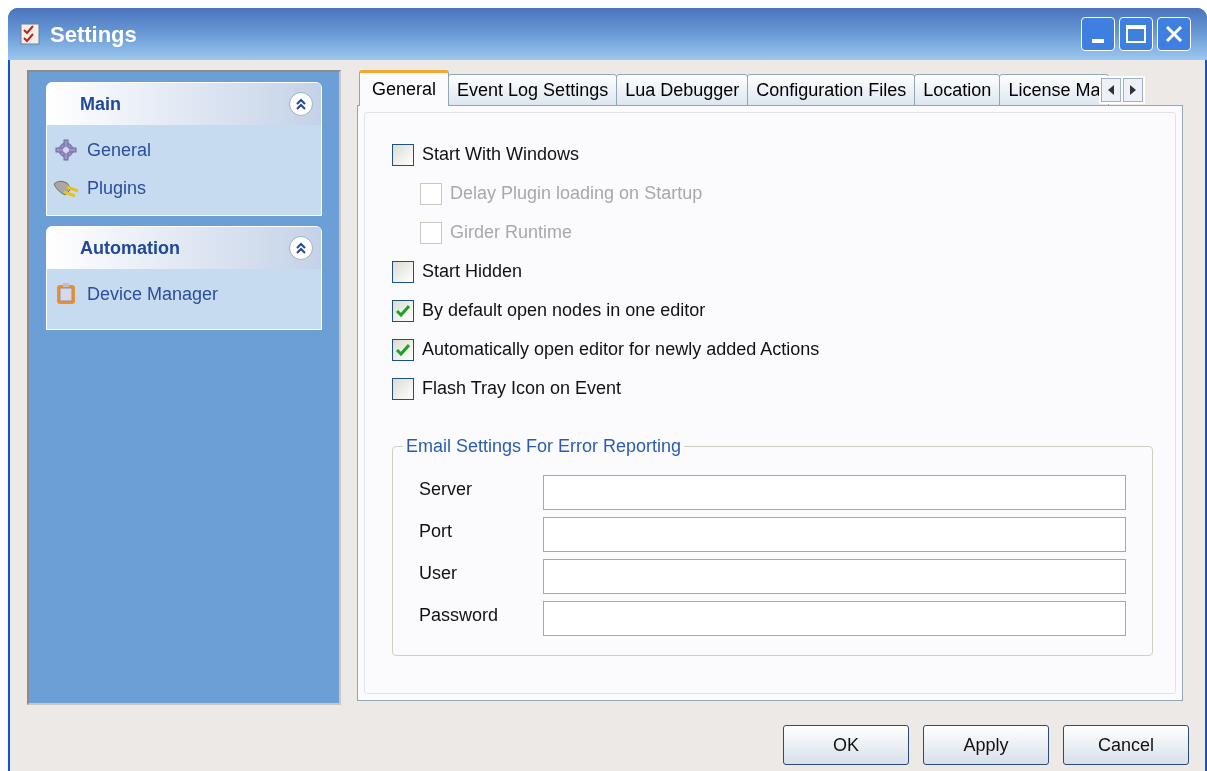 The image size is (1207, 771). Describe the element at coordinates (1098, 41) in the screenshot. I see `minimize-icon` at that location.